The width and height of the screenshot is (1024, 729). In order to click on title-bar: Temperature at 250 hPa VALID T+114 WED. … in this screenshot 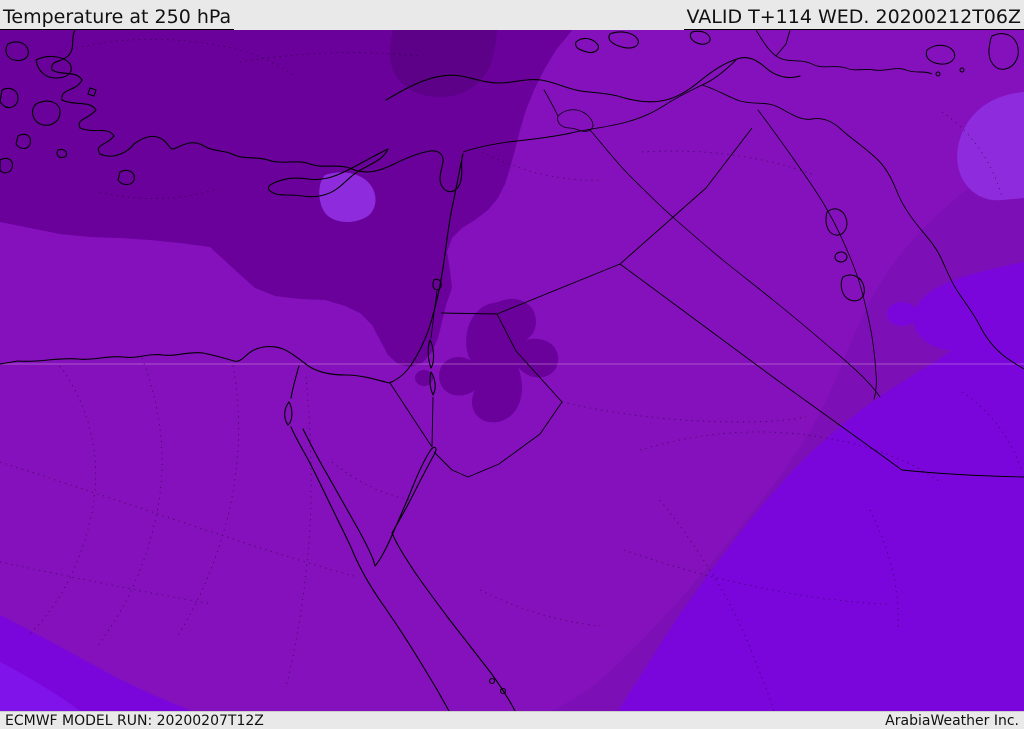, I will do `click(512, 15)`.